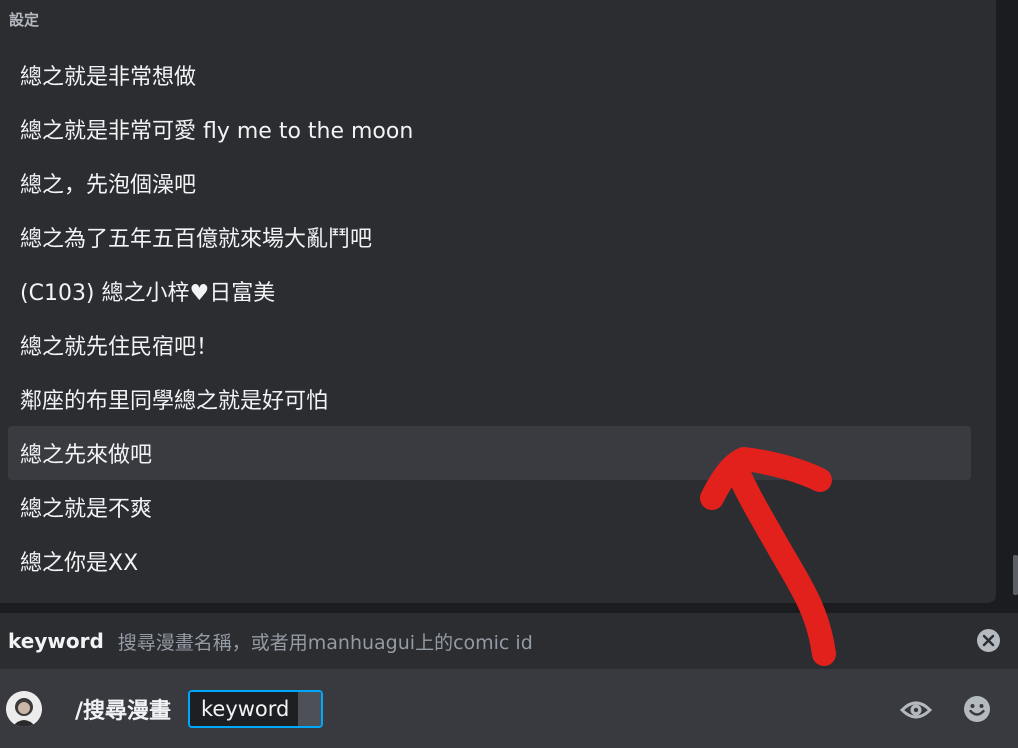 This screenshot has width=1018, height=748. Describe the element at coordinates (489, 345) in the screenshot. I see `autocomplete-option: 總之就先住民宿吧！` at that location.